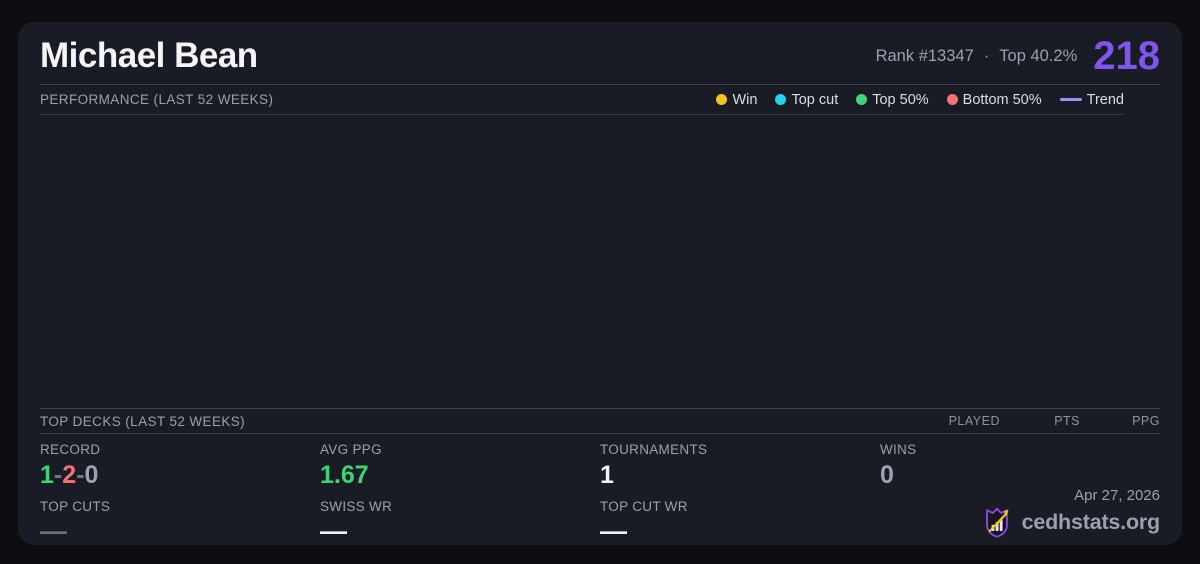  Describe the element at coordinates (600, 421) in the screenshot. I see `top-decks-header: TOP DECKS (LAST 52 WEEKS) PLAYED PTS PPG` at that location.